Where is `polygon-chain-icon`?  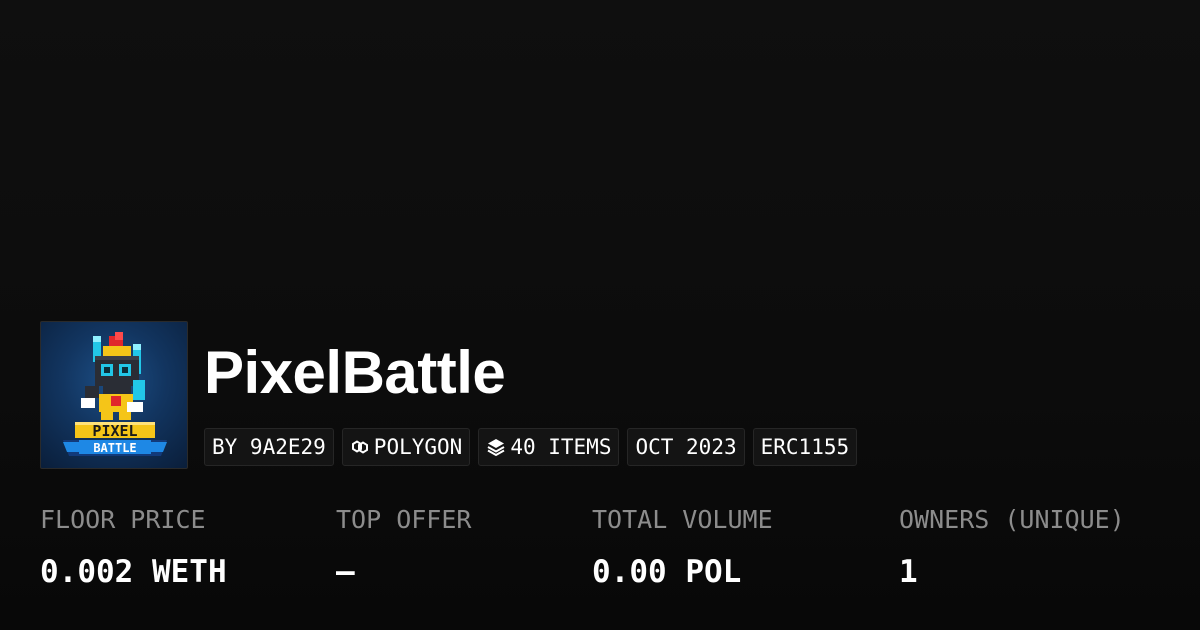
polygon-chain-icon is located at coordinates (360, 447).